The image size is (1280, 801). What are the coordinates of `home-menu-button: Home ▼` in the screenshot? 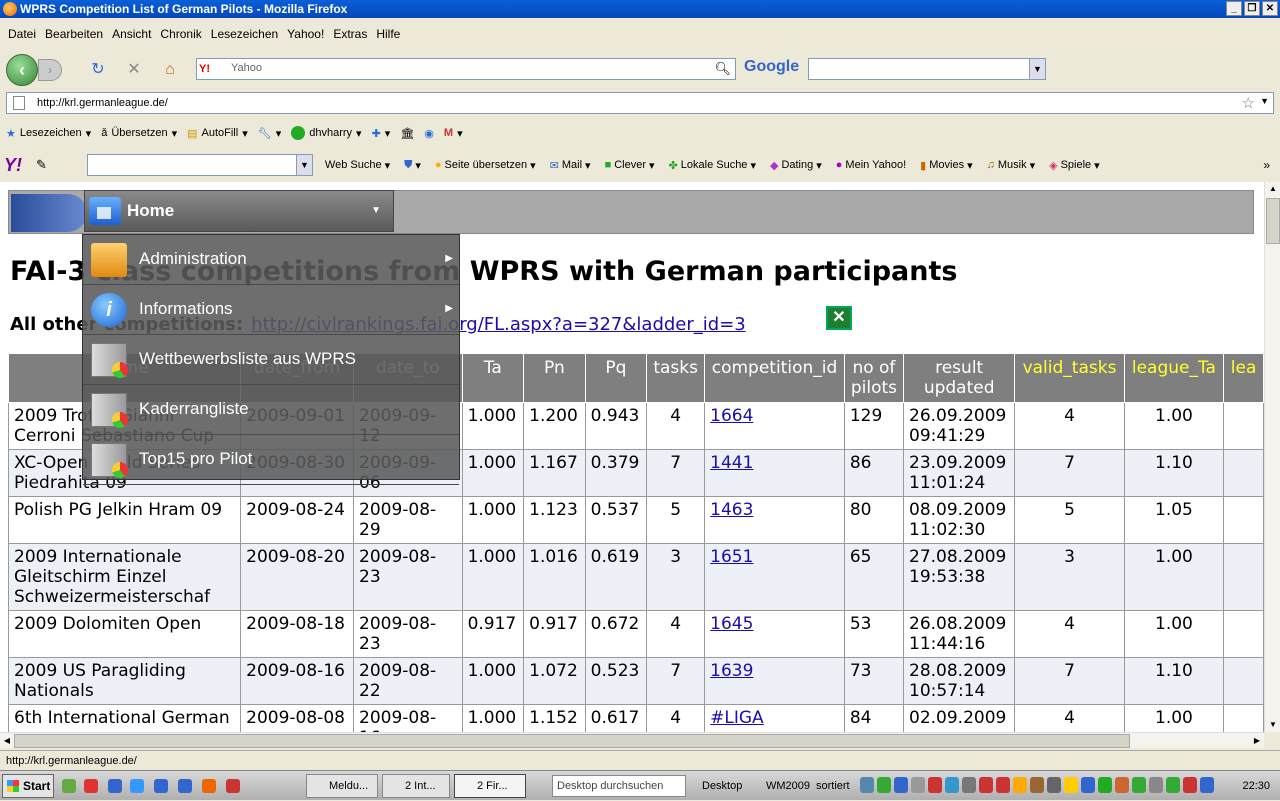 It's located at (239, 211).